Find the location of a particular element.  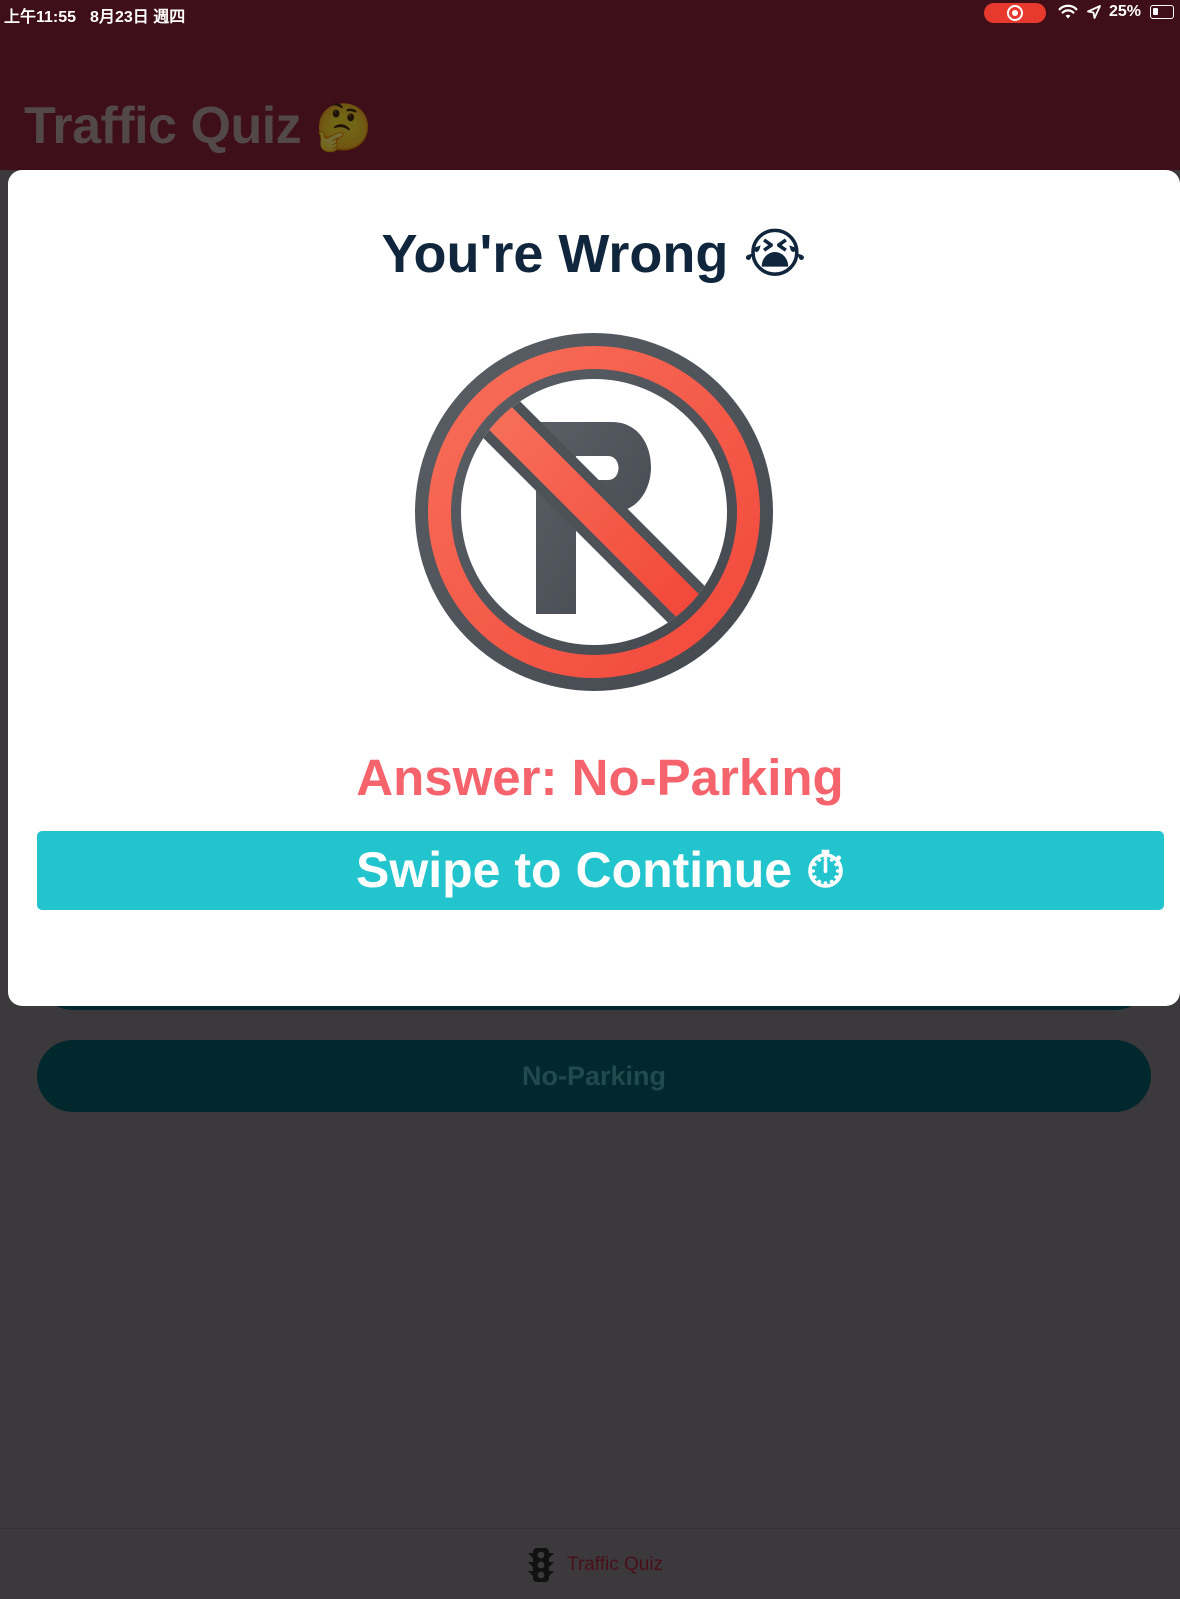

status-datetime: 上午11:55 8月23日 週四 is located at coordinates (94, 15).